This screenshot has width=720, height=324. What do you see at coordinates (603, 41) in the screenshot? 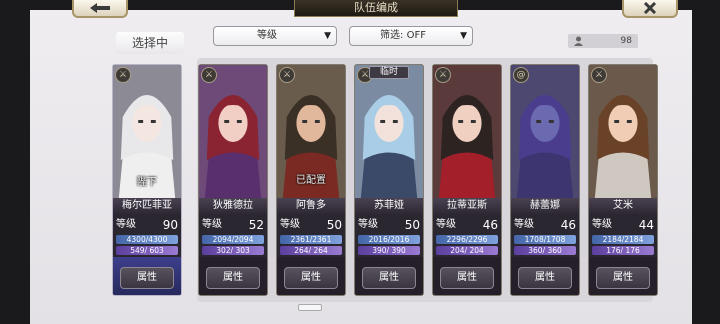
I see `unit-count: 98` at bounding box center [603, 41].